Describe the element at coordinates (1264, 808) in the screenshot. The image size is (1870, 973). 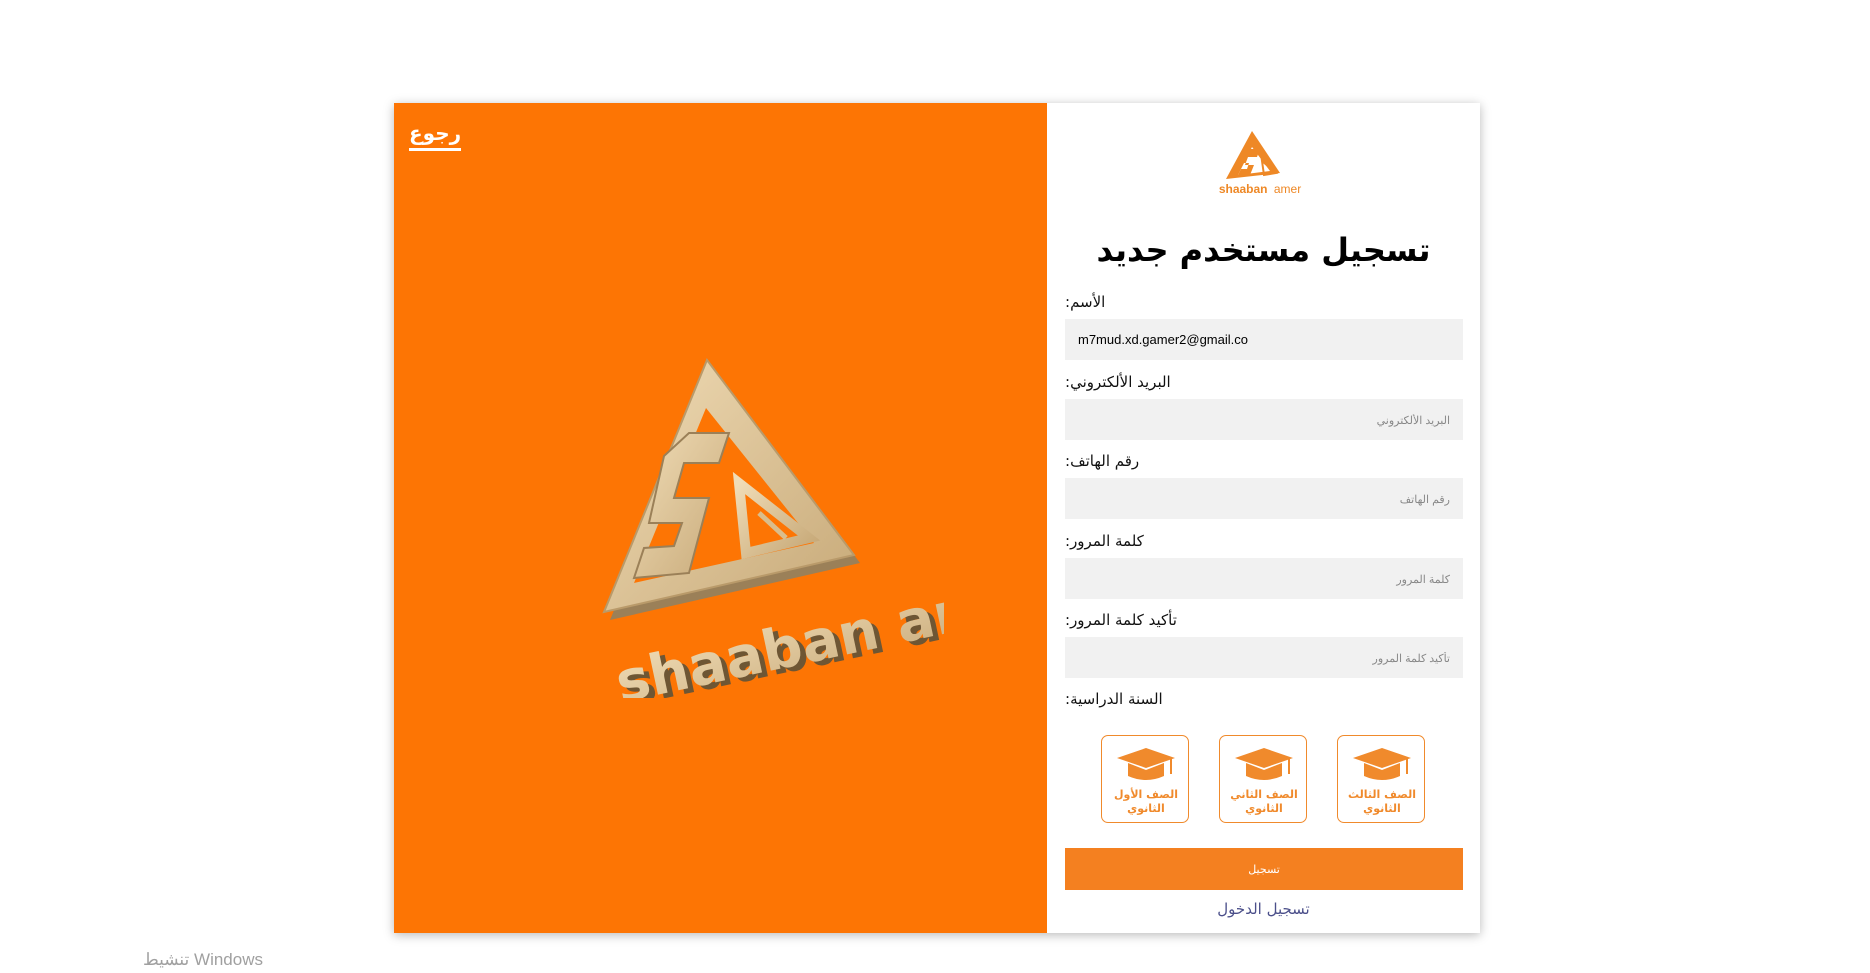
I see `grade-second-line2: الثانوي` at that location.